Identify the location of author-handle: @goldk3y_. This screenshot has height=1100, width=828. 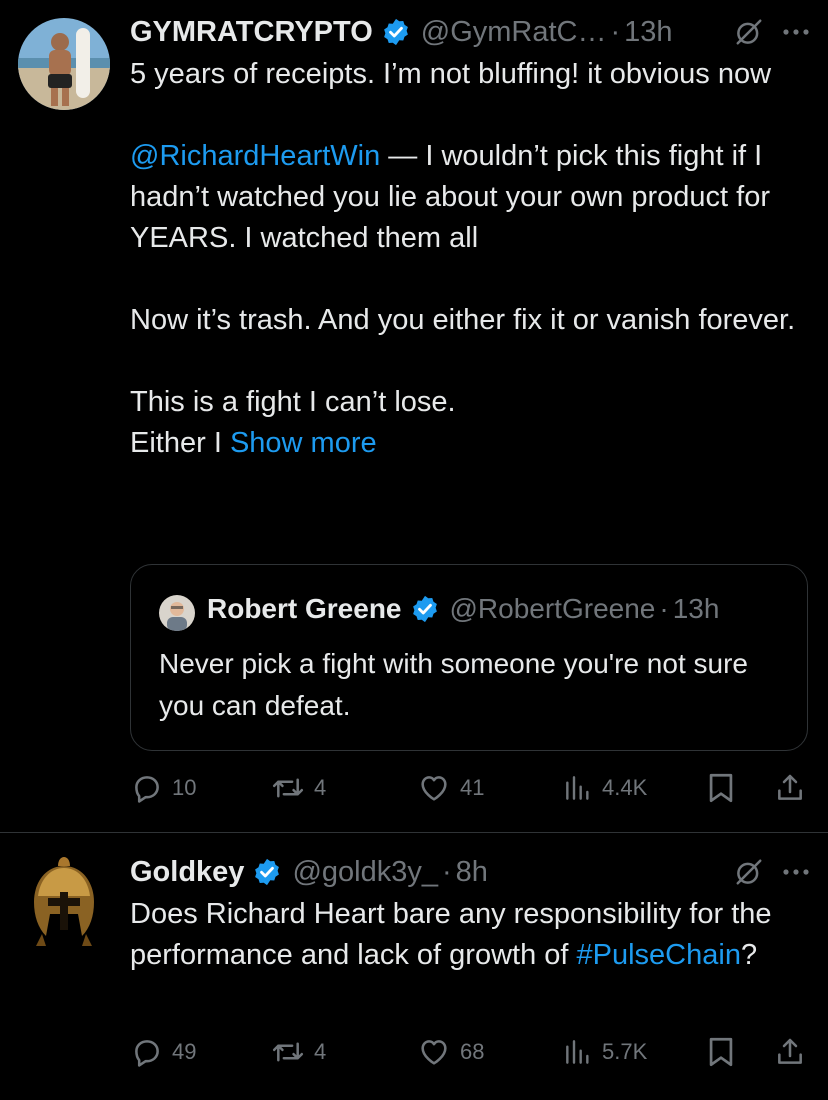
(365, 872).